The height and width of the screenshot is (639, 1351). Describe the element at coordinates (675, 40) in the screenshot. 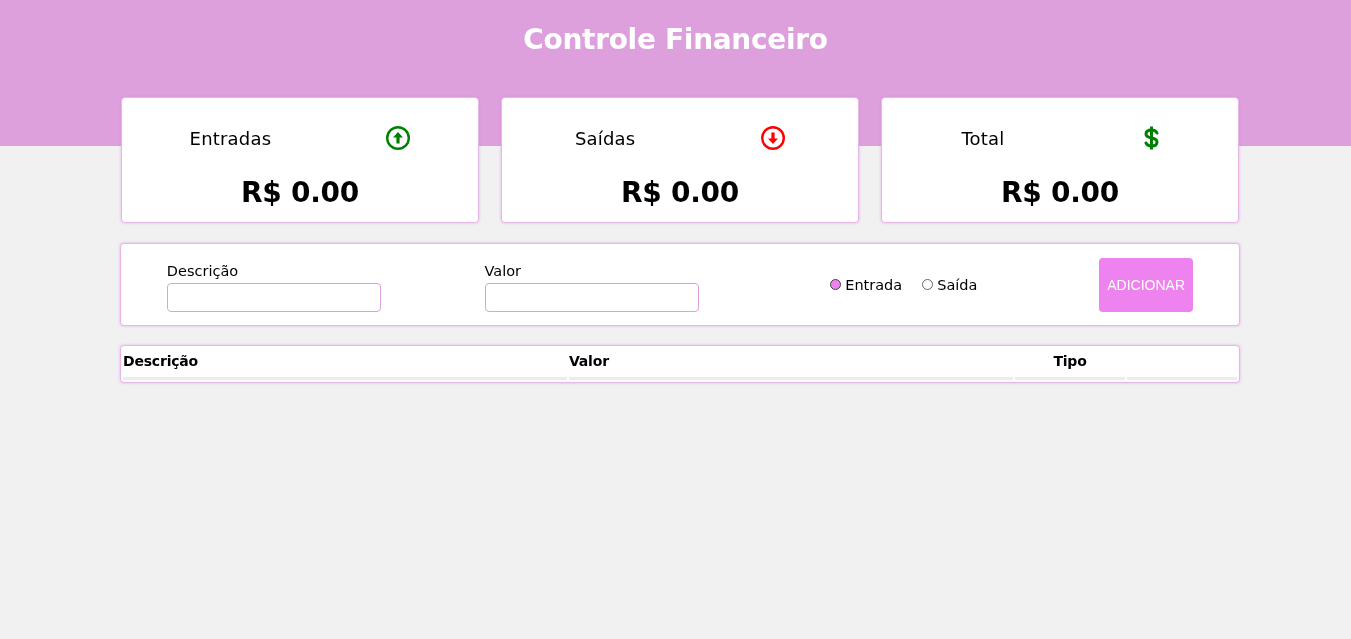

I see `page-title: Controle Financeiro` at that location.